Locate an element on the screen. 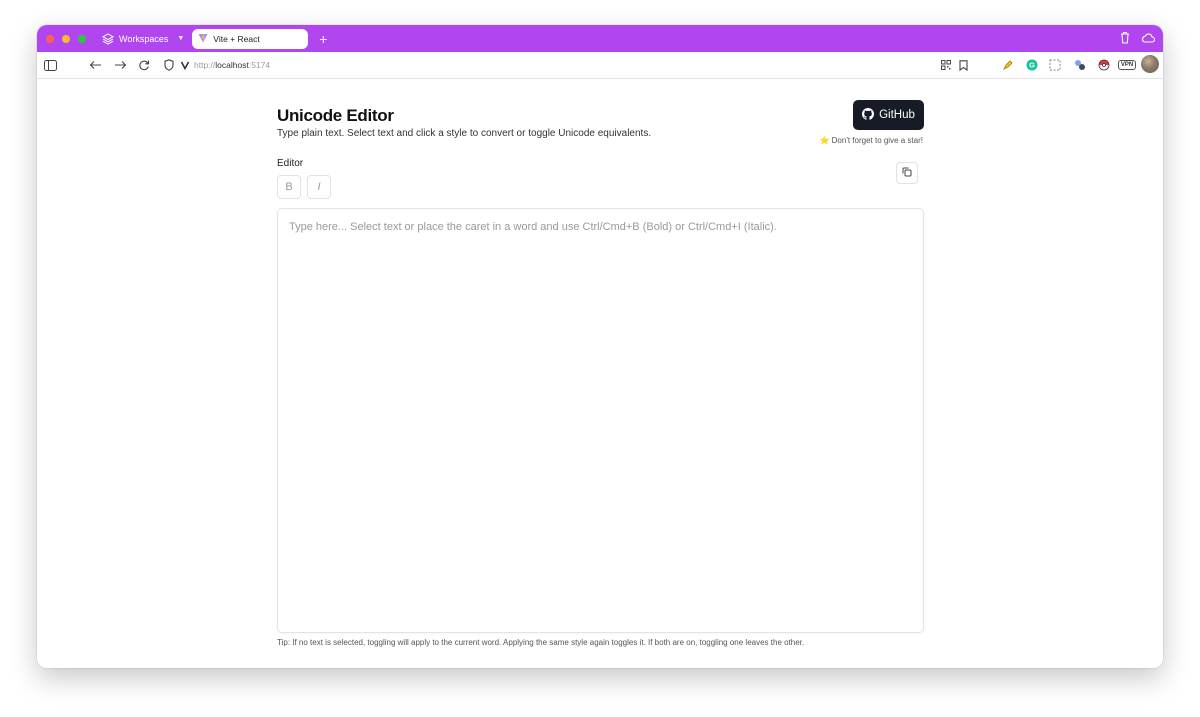  tab-title: Vite + React is located at coordinates (236, 38).